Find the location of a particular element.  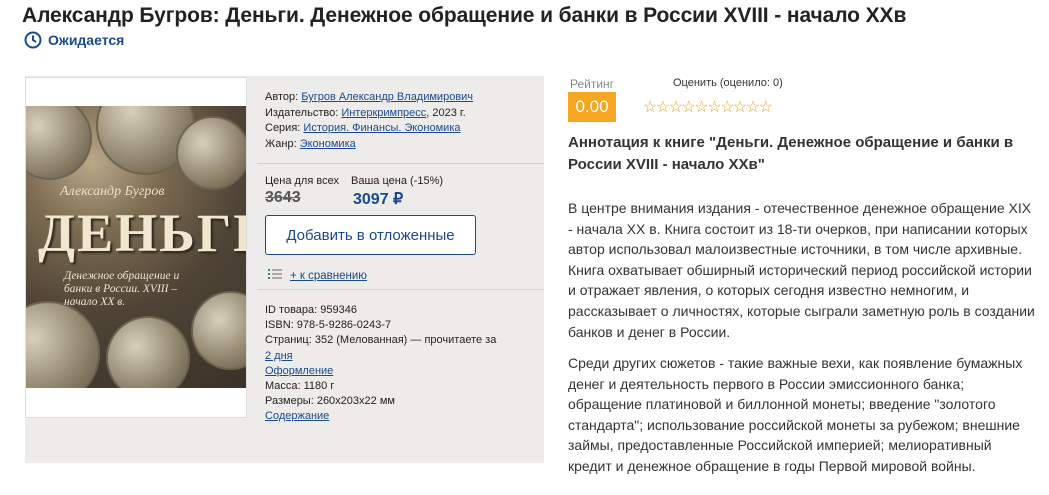

publisher-link: Интеркримпресс is located at coordinates (383, 113).